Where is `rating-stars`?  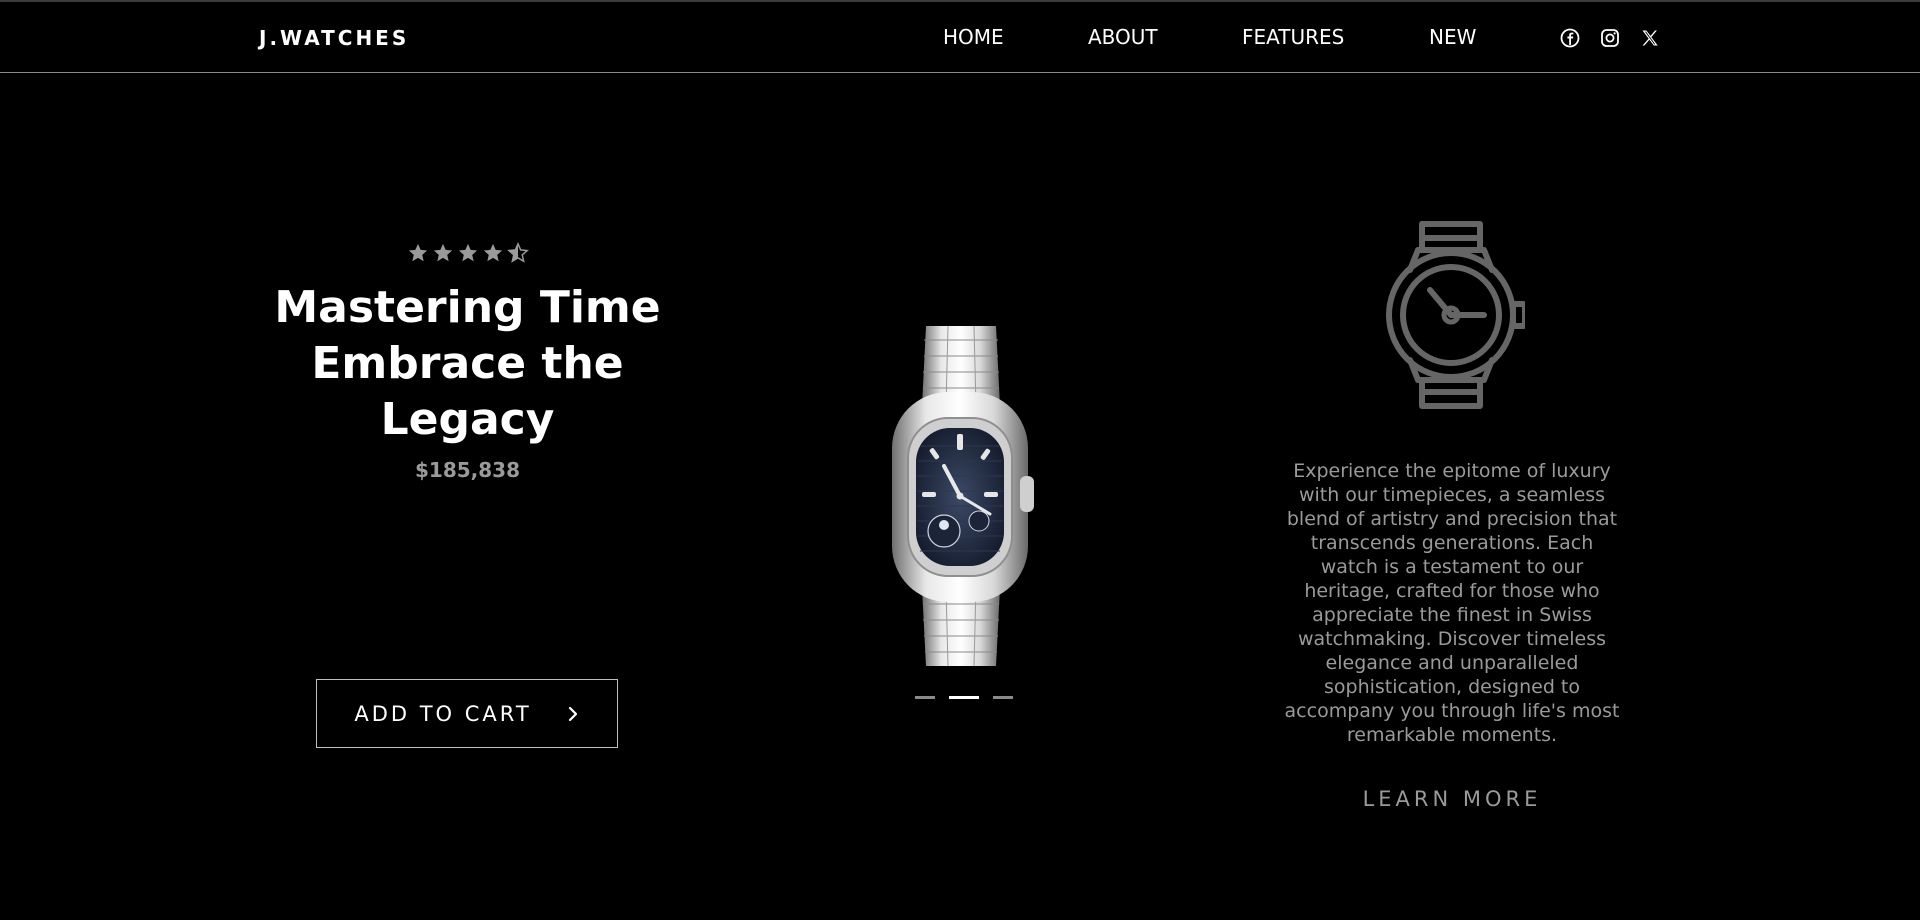 rating-stars is located at coordinates (467, 256).